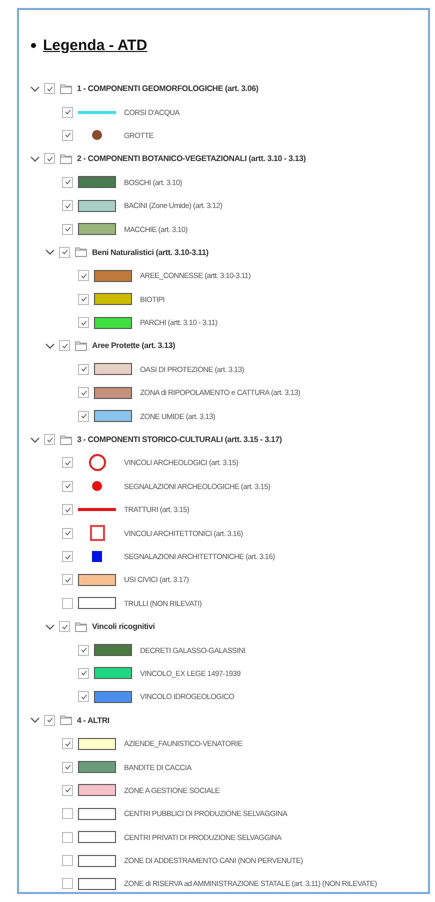 Image resolution: width=435 pixels, height=902 pixels. I want to click on bullet-icon, so click(33, 45).